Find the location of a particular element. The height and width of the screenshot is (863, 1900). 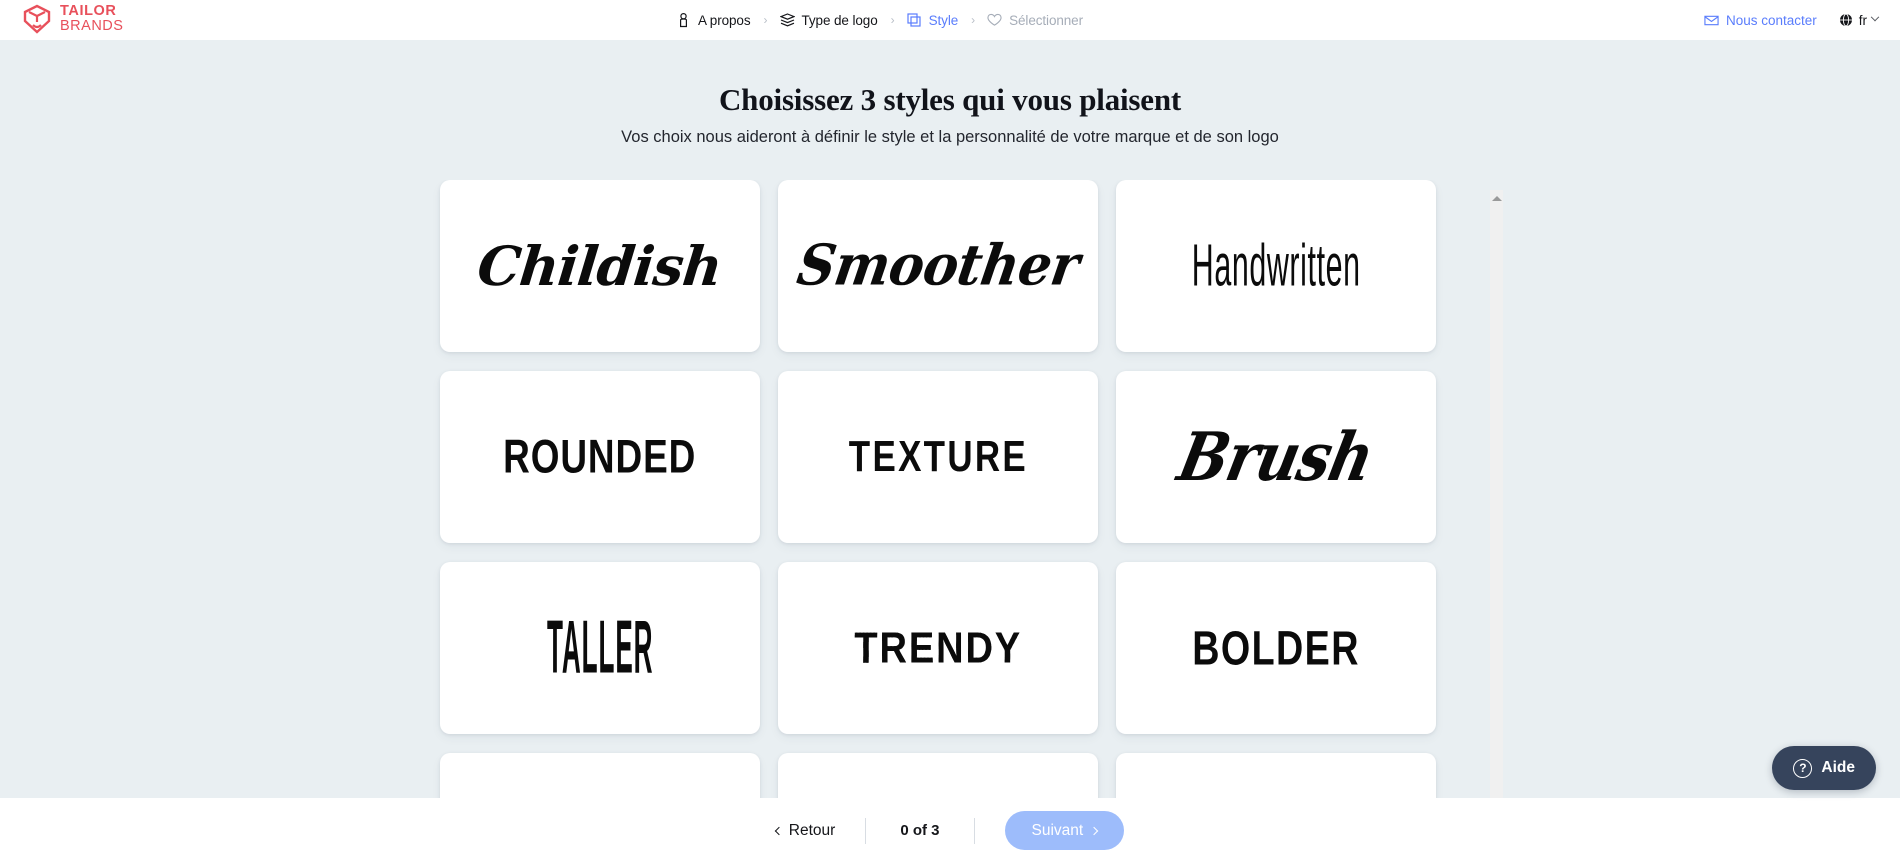

footer-bar: Retour 0 of 3 Suivant is located at coordinates (950, 830).